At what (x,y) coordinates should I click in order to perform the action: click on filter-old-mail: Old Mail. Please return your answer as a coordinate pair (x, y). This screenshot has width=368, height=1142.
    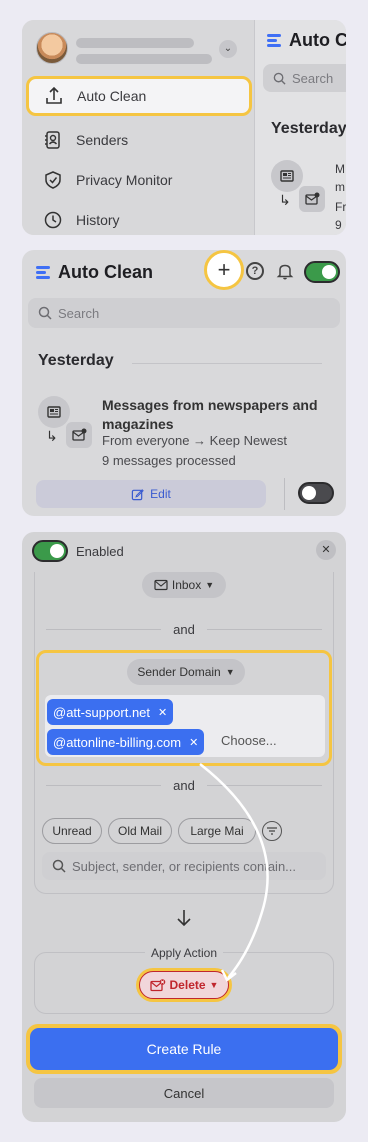
    Looking at the image, I should click on (140, 831).